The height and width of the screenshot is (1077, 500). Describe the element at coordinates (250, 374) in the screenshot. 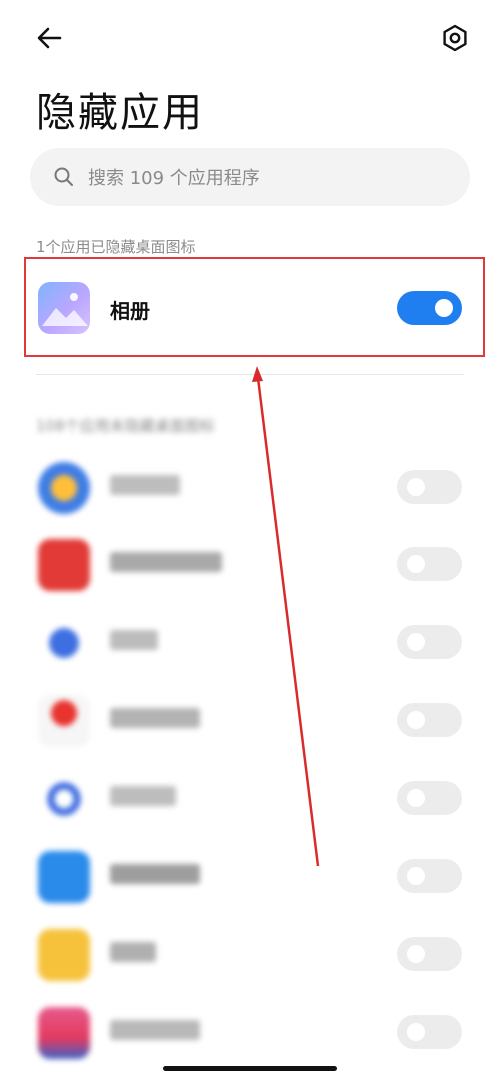

I see `section-divider` at that location.